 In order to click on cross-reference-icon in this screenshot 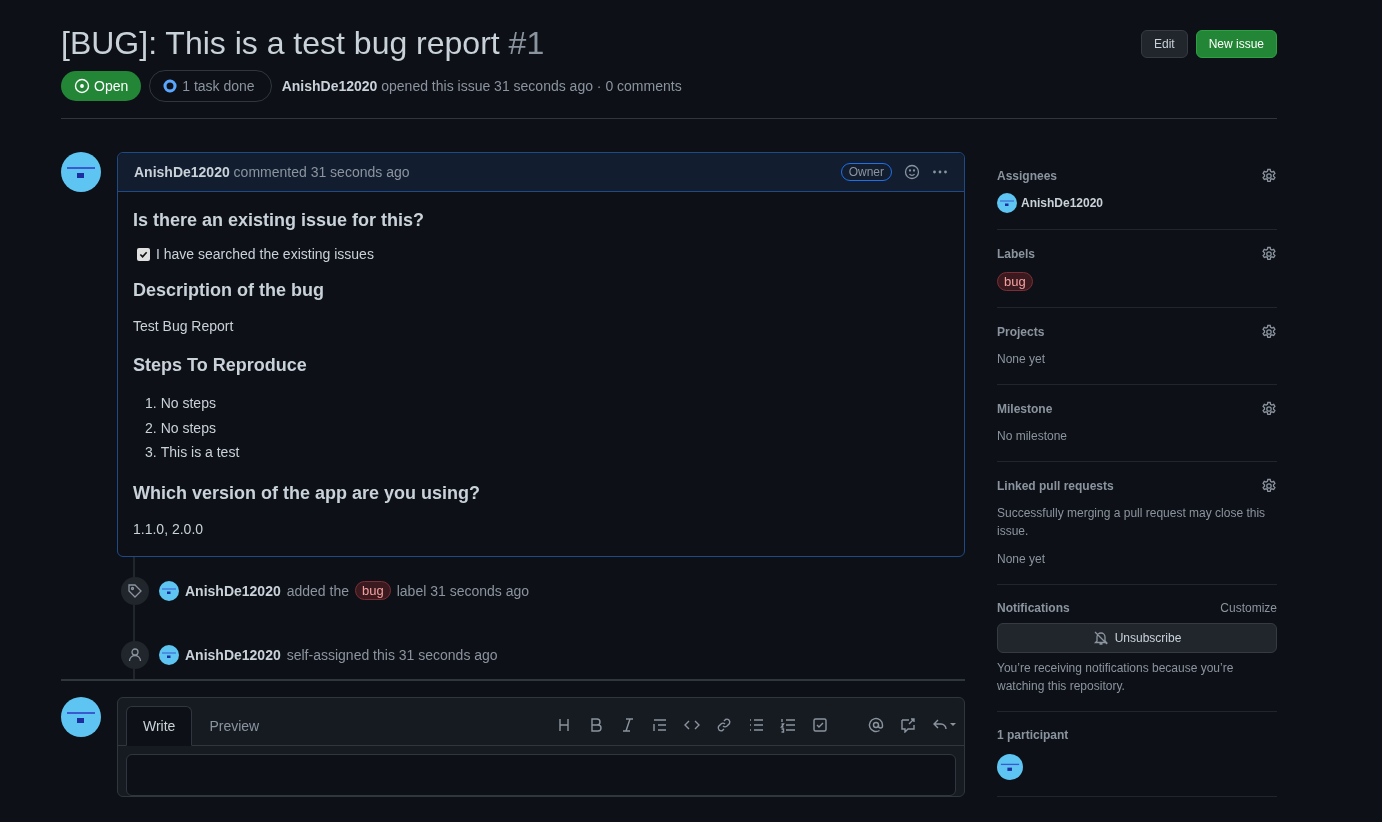, I will do `click(908, 724)`.